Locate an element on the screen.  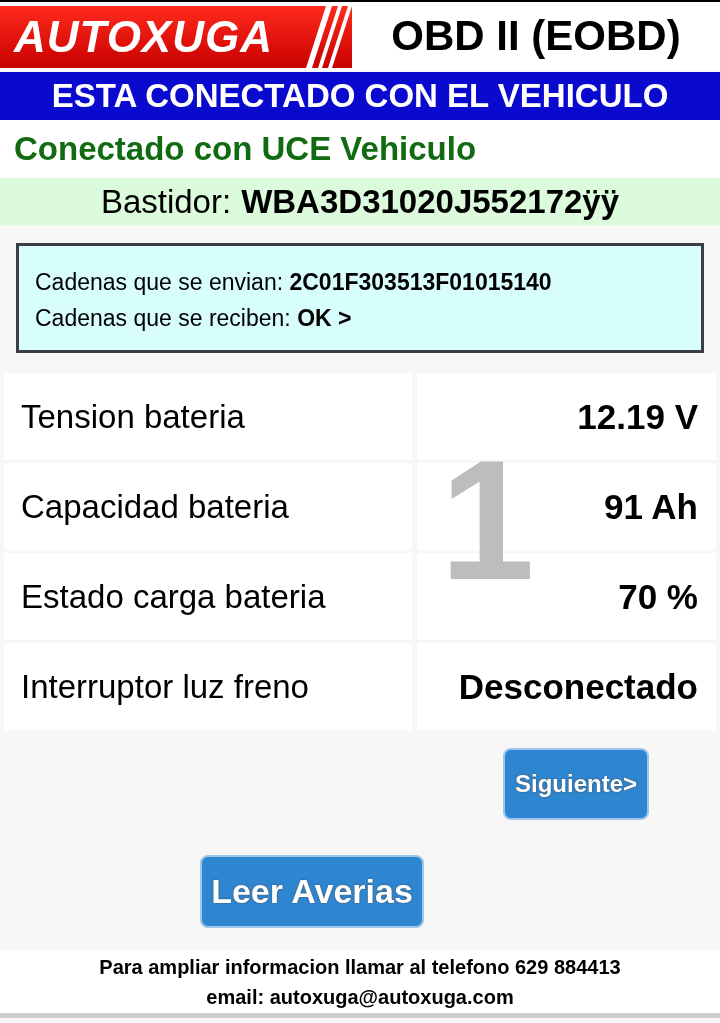
connection-banner: ESTA CONECTADO CON EL VEHICULO is located at coordinates (360, 96).